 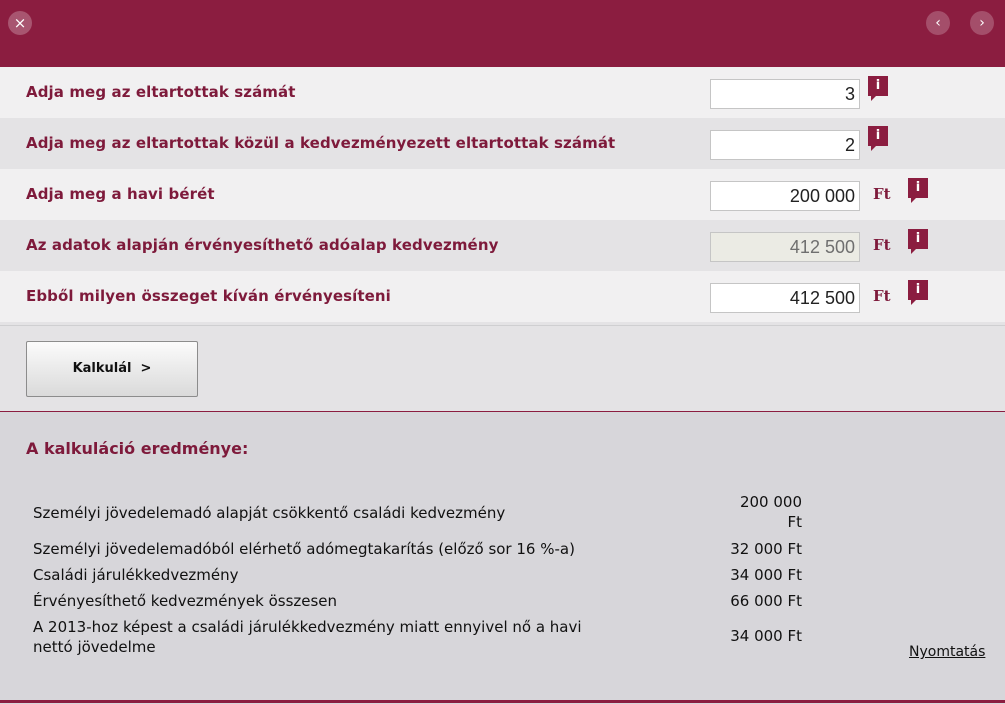 What do you see at coordinates (770, 502) in the screenshot?
I see `result-value: 200 000` at bounding box center [770, 502].